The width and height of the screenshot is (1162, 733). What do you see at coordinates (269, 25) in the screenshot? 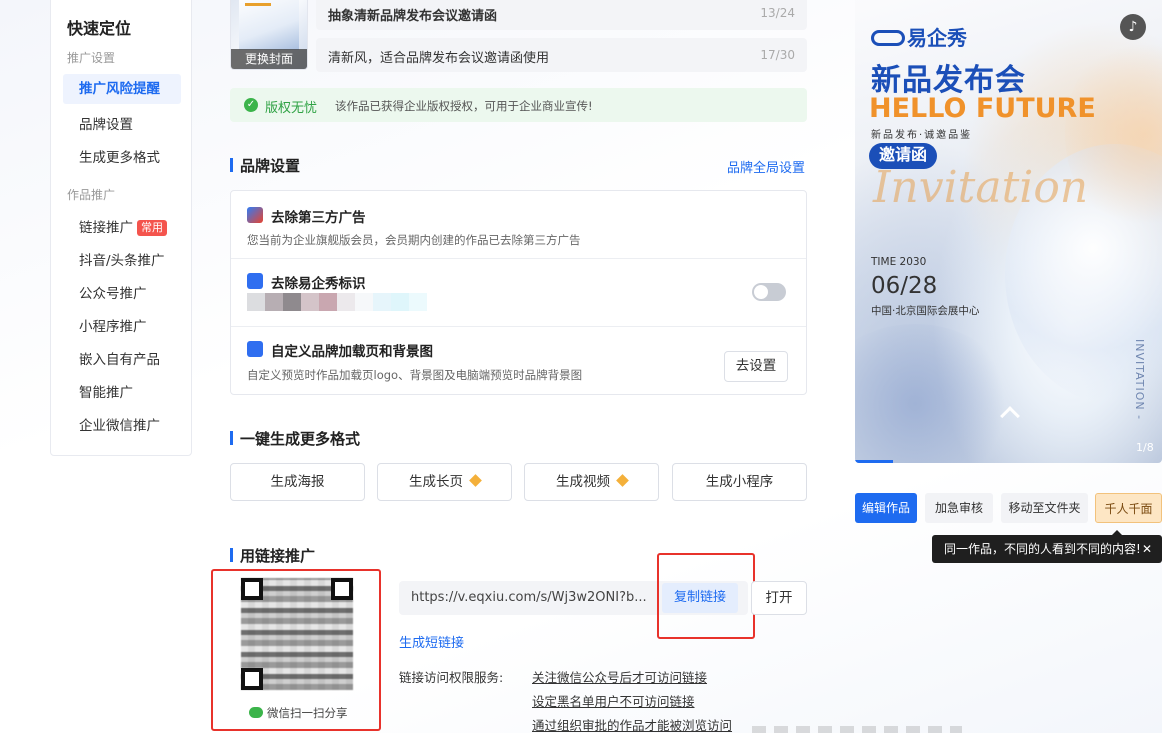
I see `cover-image` at bounding box center [269, 25].